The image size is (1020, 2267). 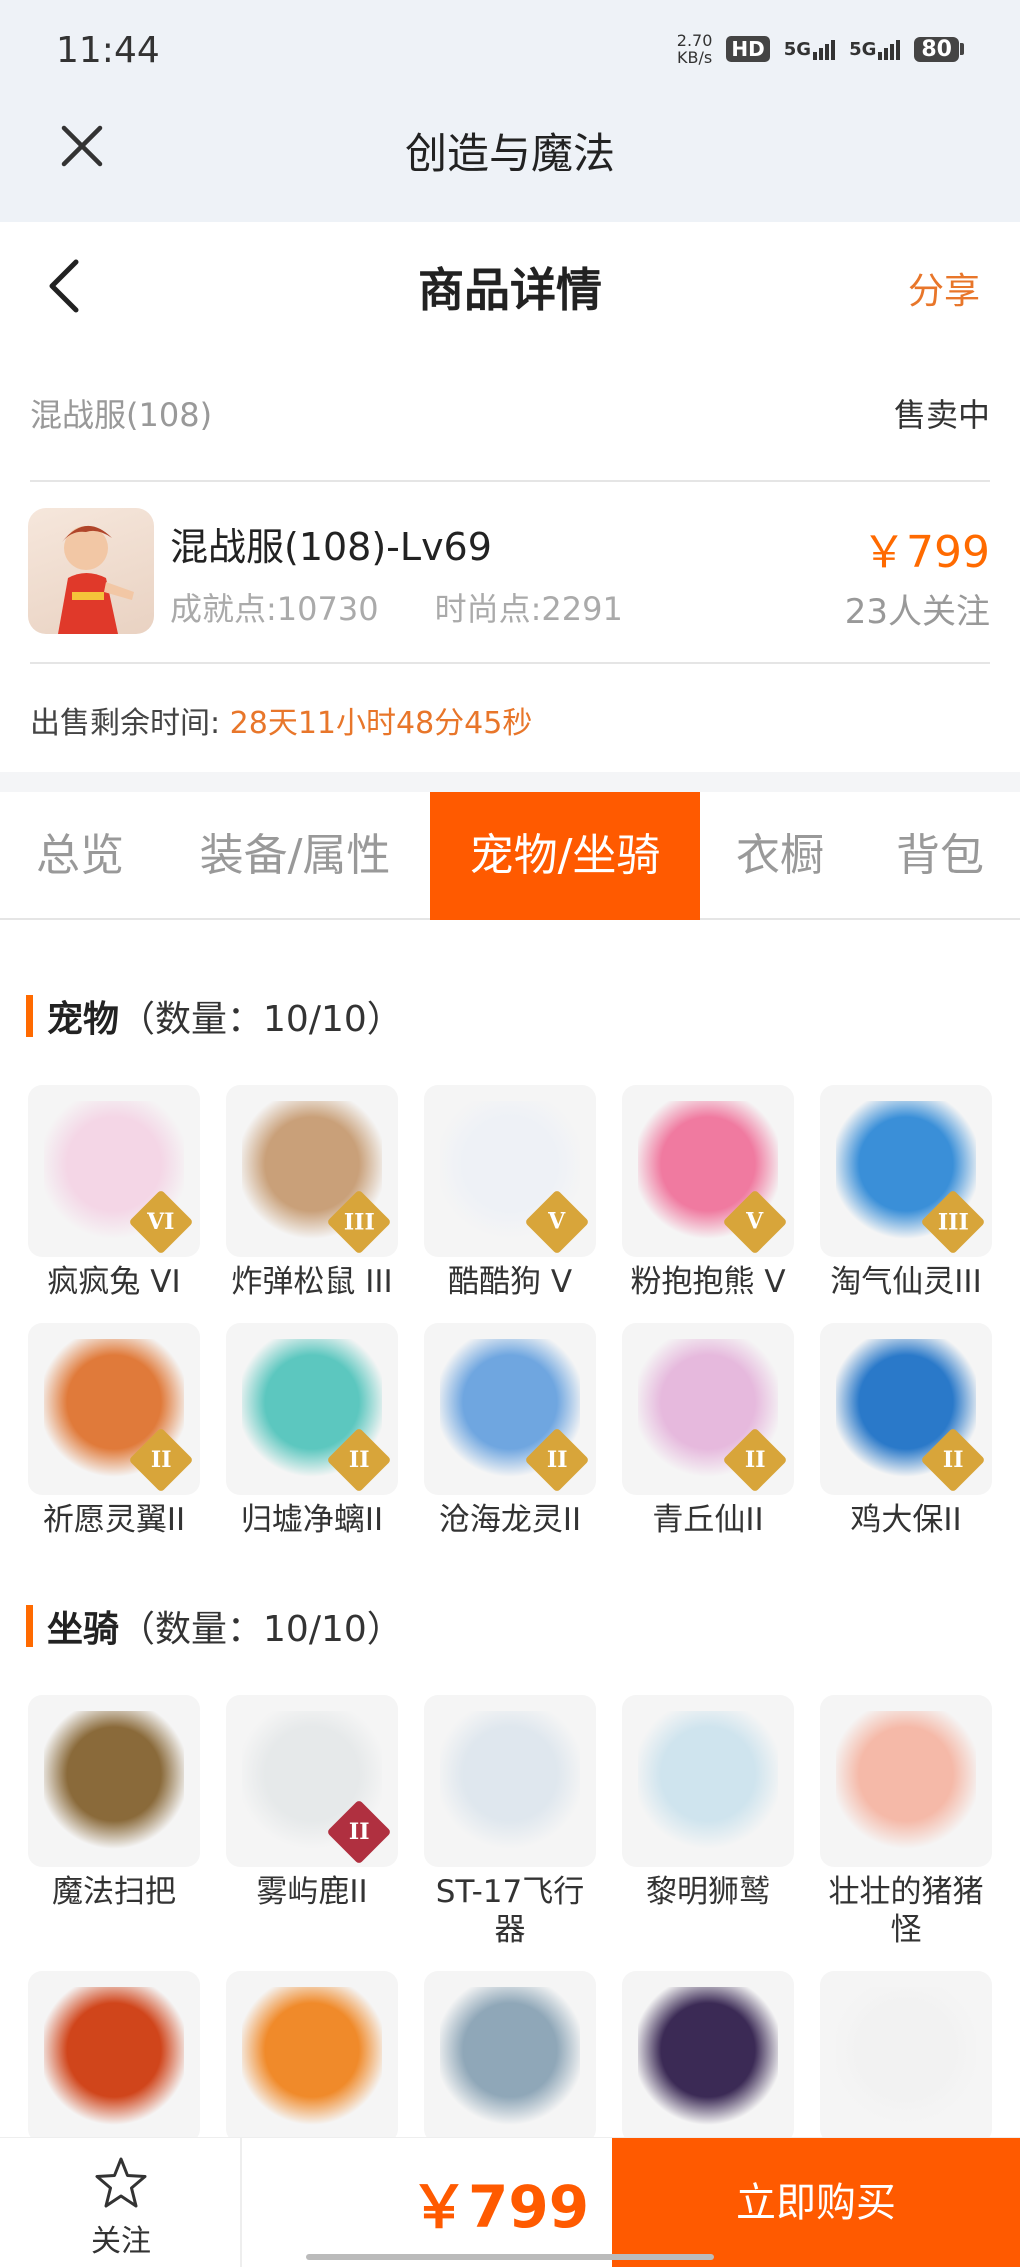 What do you see at coordinates (510, 2257) in the screenshot?
I see `home-indicator` at bounding box center [510, 2257].